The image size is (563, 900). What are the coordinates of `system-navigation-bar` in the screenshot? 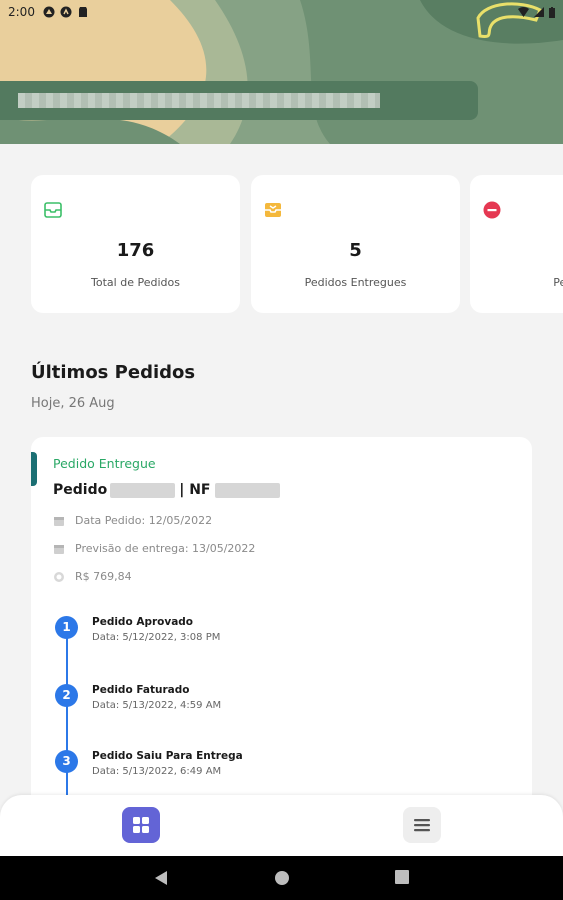 It's located at (281, 878).